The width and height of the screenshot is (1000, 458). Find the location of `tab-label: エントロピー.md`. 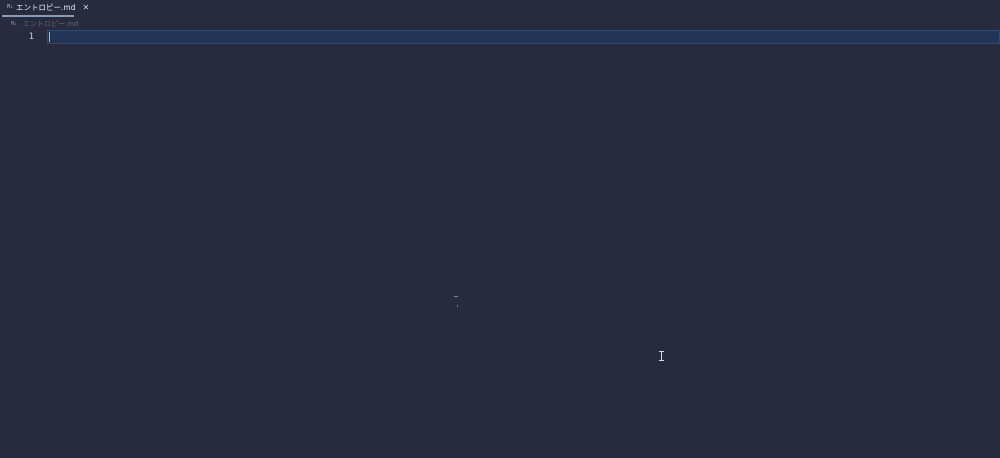

tab-label: エントロピー.md is located at coordinates (46, 7).